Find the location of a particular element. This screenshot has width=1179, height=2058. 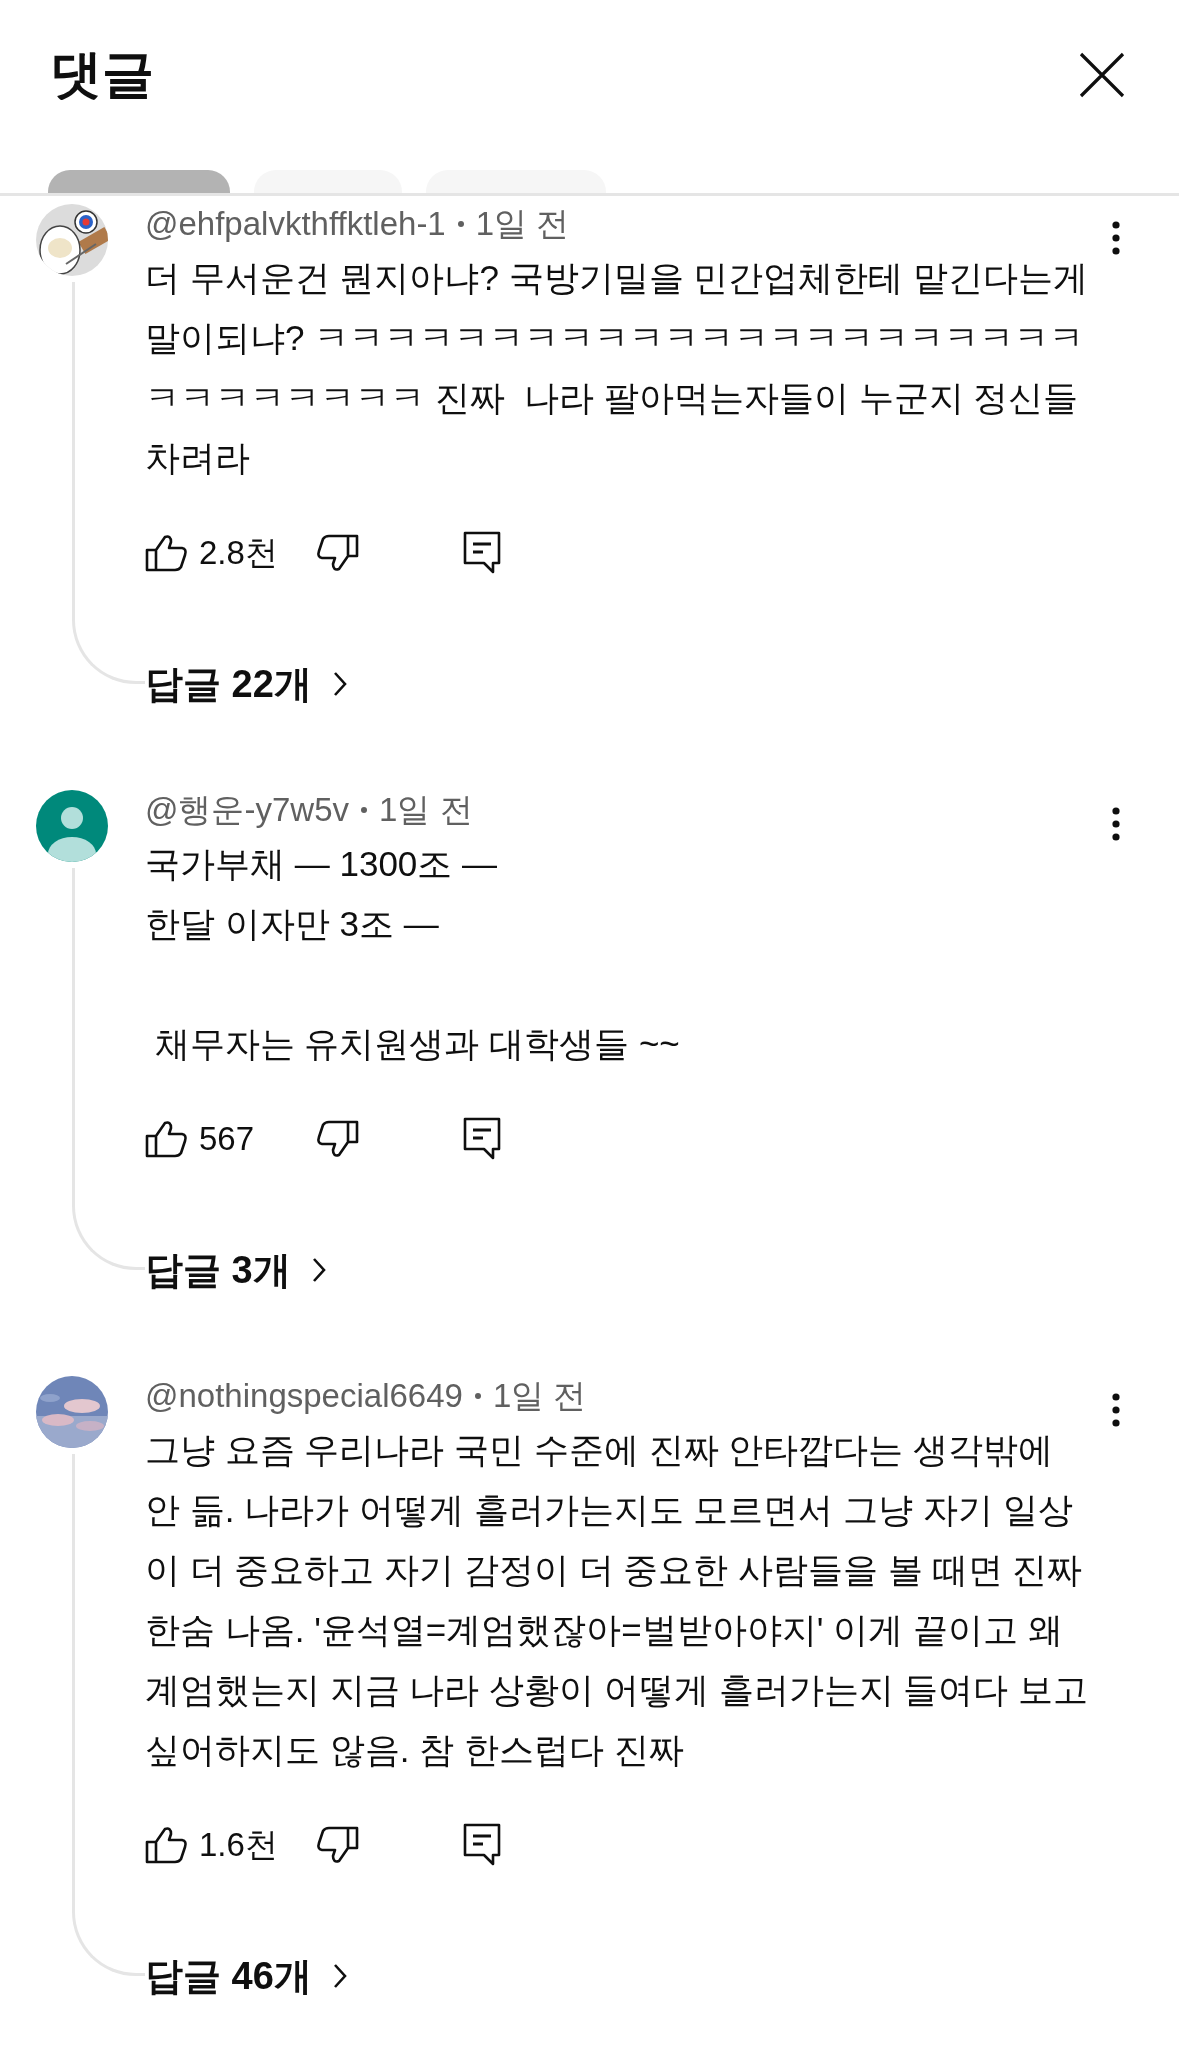

comment-text: 그냥 요즘 우리나라 국민 수준에 진짜 안타깝다는 생각밖에 안 듦. 나라가 어떻게 흘러가는지도 모르면서 그냥 자기 일상이 더 중요하고 자기 감정이 더 중요한 사람들을 볼 때면 진짜 한숨 나옴. '윤석열=계엄했잖아=벌받아야지' 이게 끝이고 왜 계엄했는지 지금 나라 상황이 어떻게 흘러가는지 들여다 보고 싶어하지도 않음. 참 한스럽다 진짜 is located at coordinates (617, 1600).